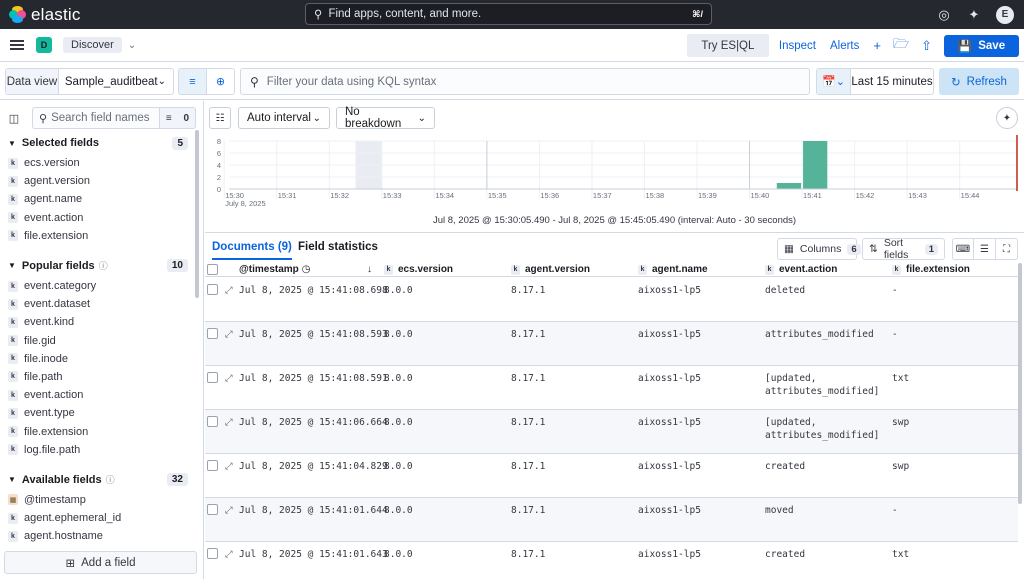  What do you see at coordinates (98, 500) in the screenshot?
I see `field-item: ▦ @timestamp` at bounding box center [98, 500].